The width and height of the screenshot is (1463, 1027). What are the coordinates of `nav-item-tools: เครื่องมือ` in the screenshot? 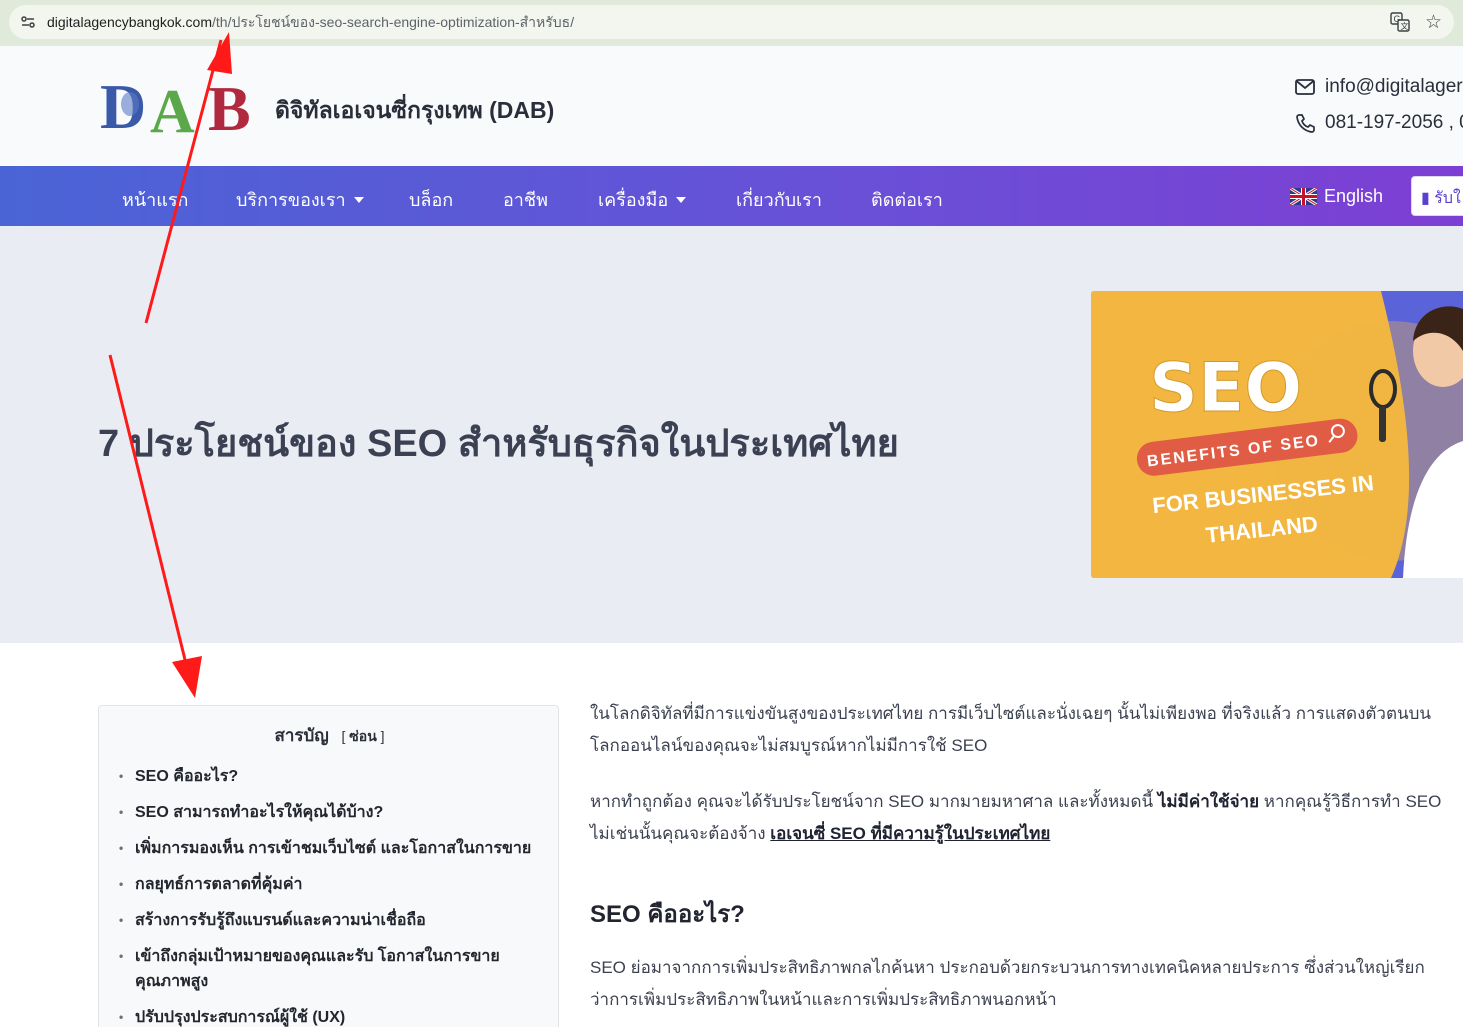 It's located at (642, 199).